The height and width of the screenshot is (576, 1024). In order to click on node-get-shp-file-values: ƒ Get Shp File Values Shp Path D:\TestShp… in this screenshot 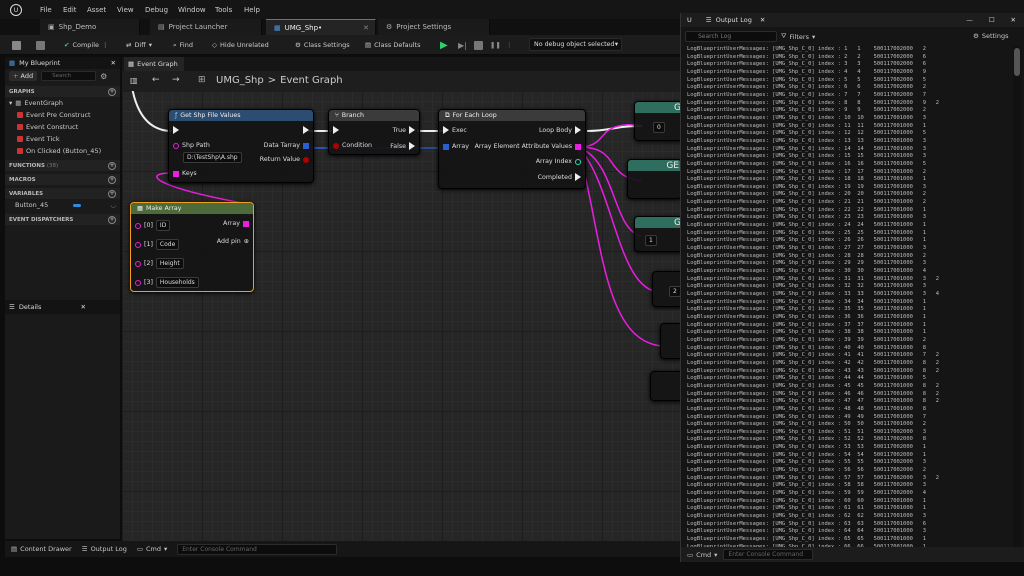, I will do `click(241, 146)`.